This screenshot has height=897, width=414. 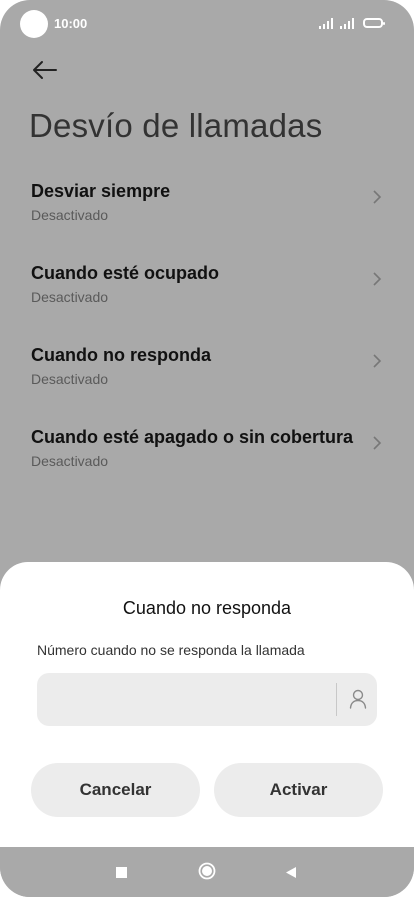 I want to click on menu-item-label: Desviar siempre, so click(x=101, y=191).